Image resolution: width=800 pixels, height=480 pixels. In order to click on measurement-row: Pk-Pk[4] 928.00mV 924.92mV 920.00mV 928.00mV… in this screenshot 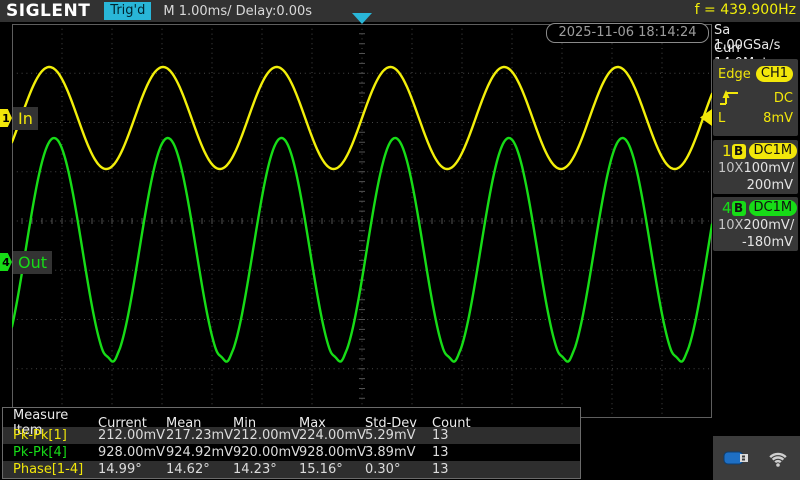, I will do `click(291, 452)`.